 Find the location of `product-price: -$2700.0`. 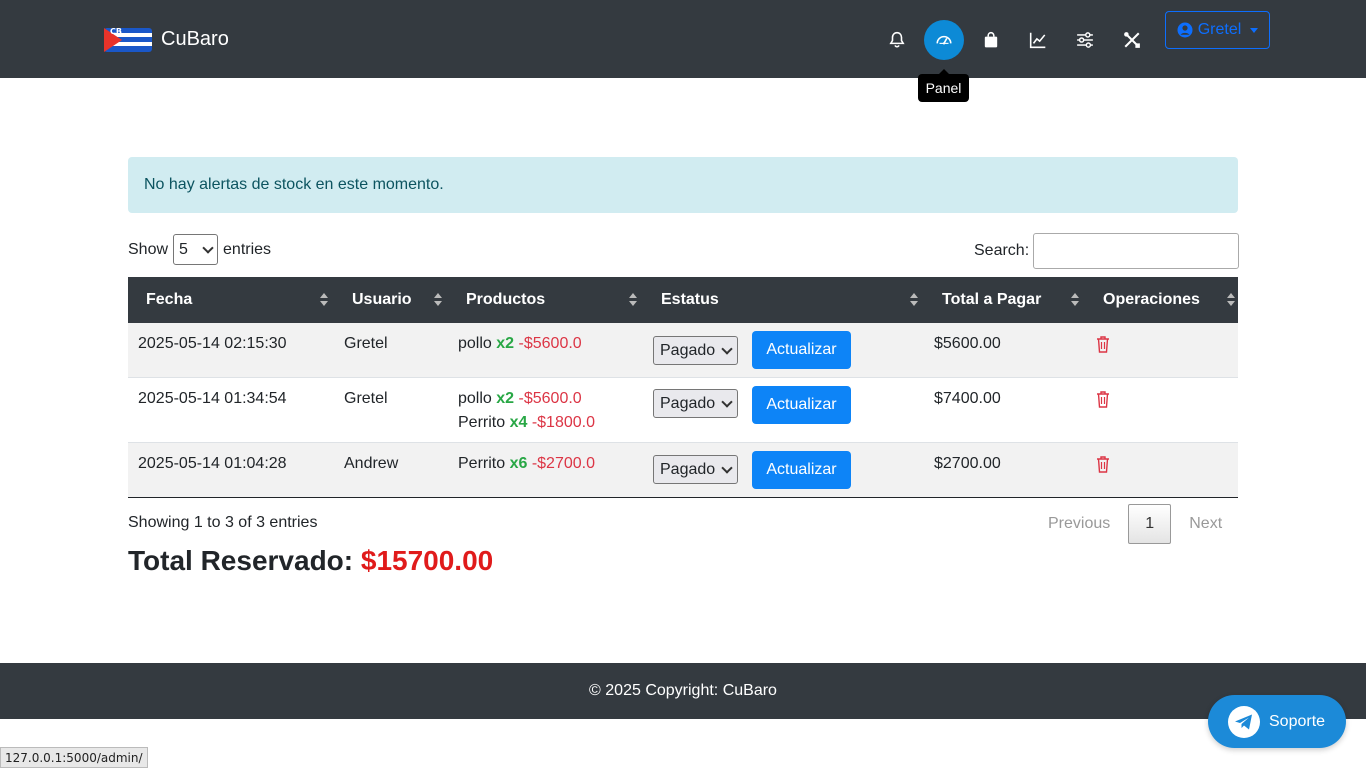

product-price: -$2700.0 is located at coordinates (563, 463).